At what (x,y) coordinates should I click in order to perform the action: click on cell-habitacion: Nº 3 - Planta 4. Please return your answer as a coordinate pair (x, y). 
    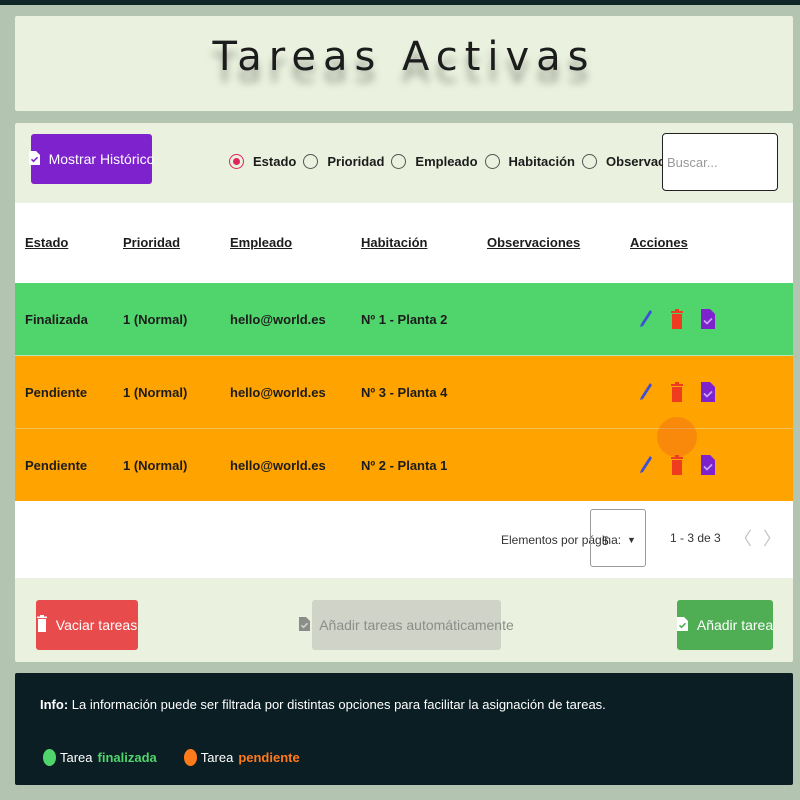
    Looking at the image, I should click on (404, 392).